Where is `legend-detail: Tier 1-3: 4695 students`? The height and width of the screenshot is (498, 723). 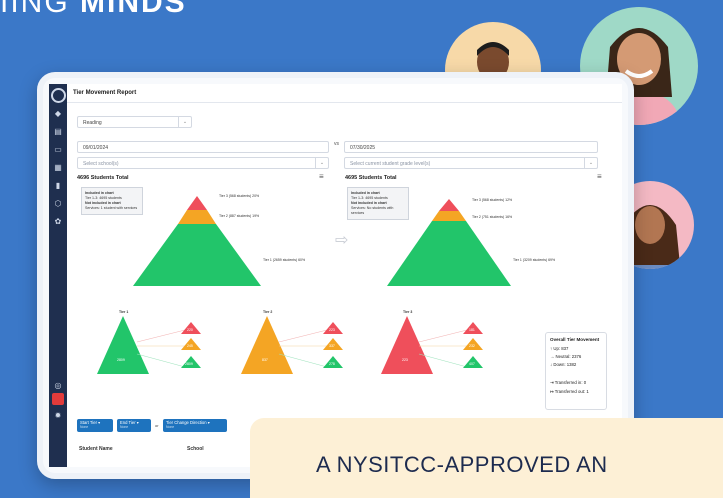 legend-detail: Tier 1-3: 4695 students is located at coordinates (369, 198).